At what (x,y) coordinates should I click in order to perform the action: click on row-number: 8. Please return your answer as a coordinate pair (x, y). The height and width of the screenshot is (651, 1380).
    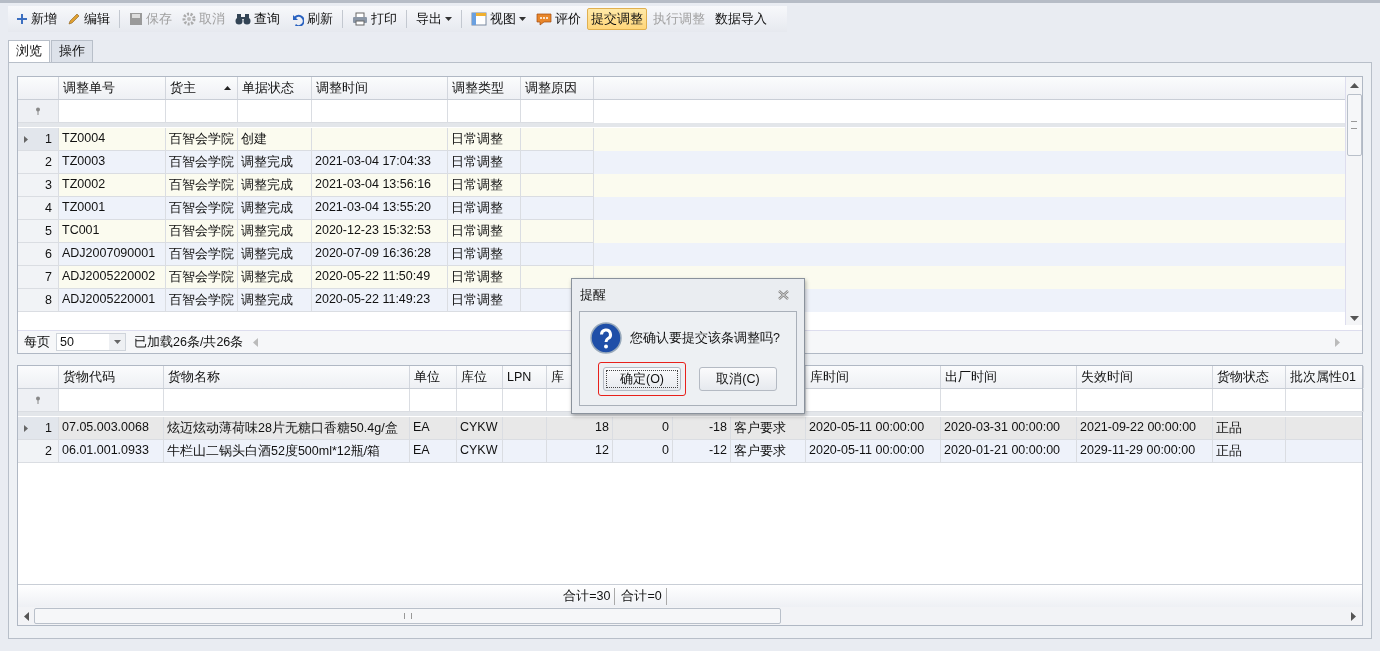
    Looking at the image, I should click on (48, 300).